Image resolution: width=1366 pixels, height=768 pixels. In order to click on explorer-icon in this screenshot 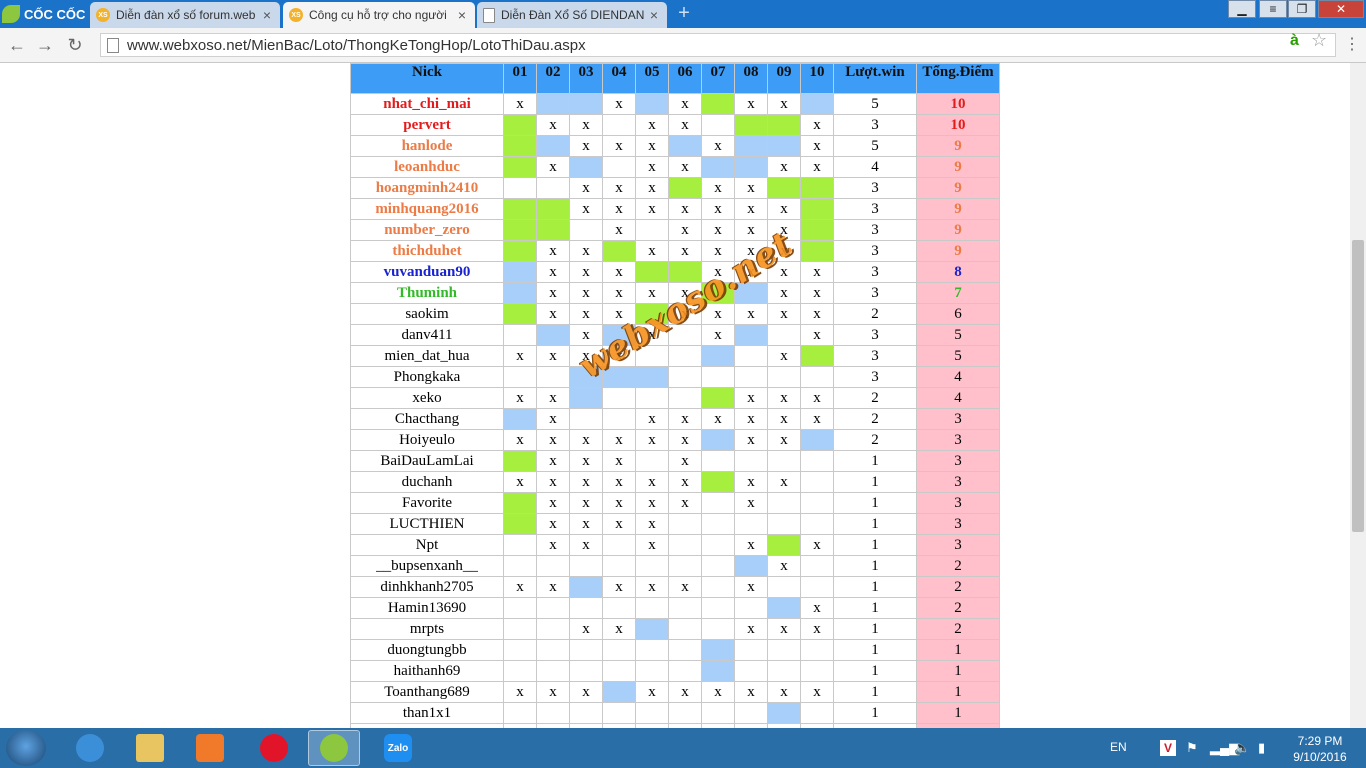, I will do `click(150, 748)`.